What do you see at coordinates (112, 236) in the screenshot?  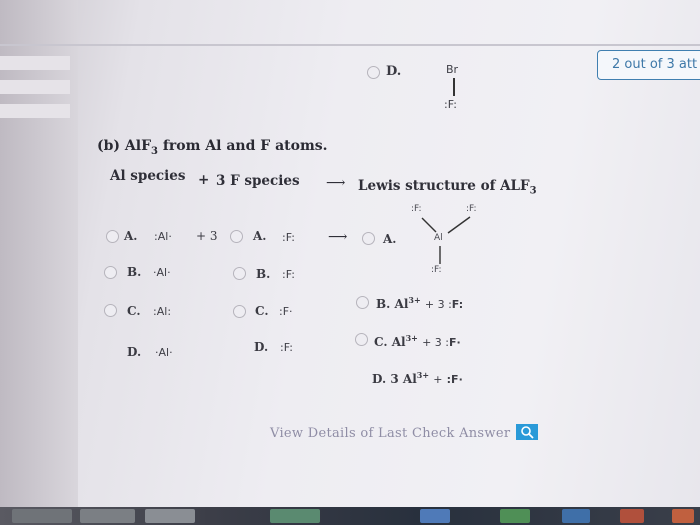 I see `al-option-a-radio` at bounding box center [112, 236].